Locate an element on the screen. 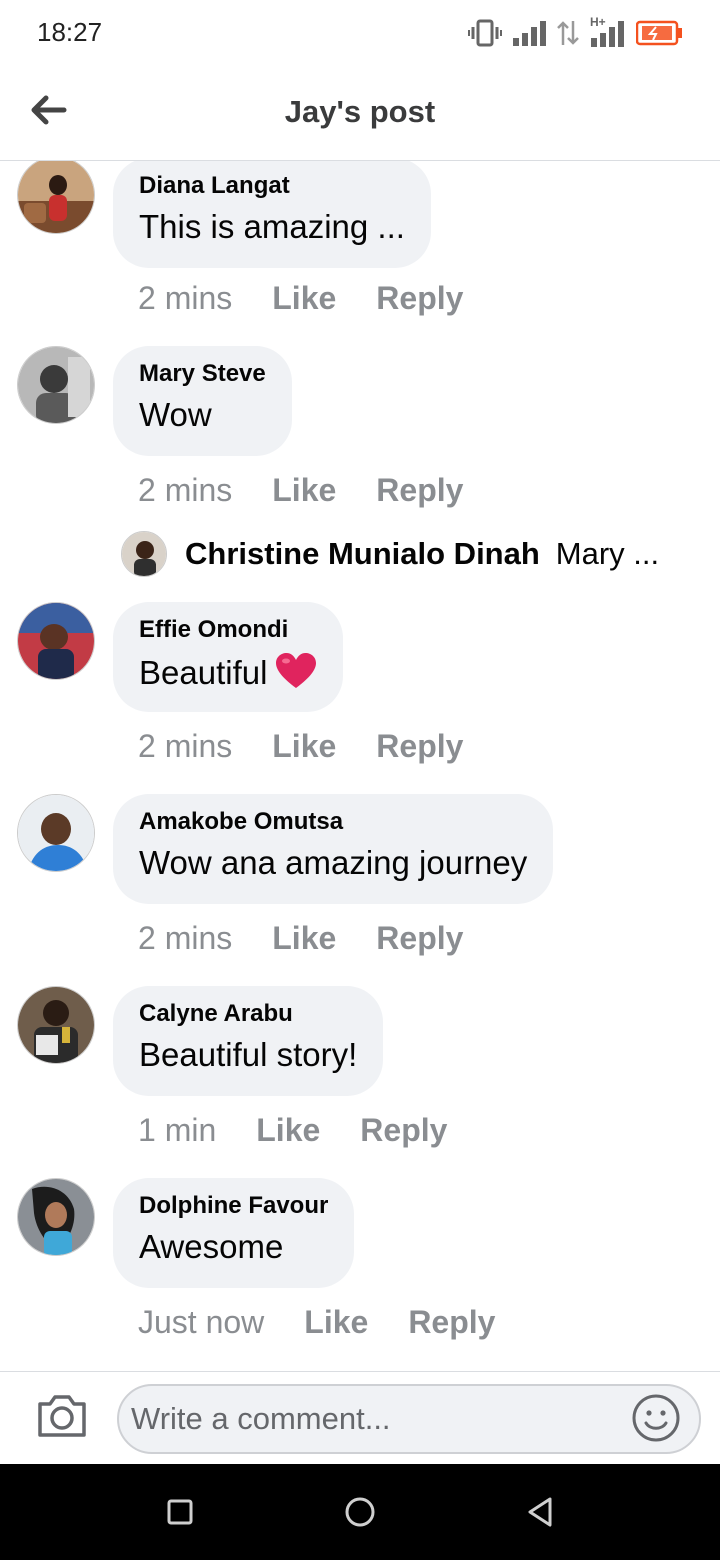 The image size is (720, 1560). comment-meta: Just now Like Reply is located at coordinates (316, 1322).